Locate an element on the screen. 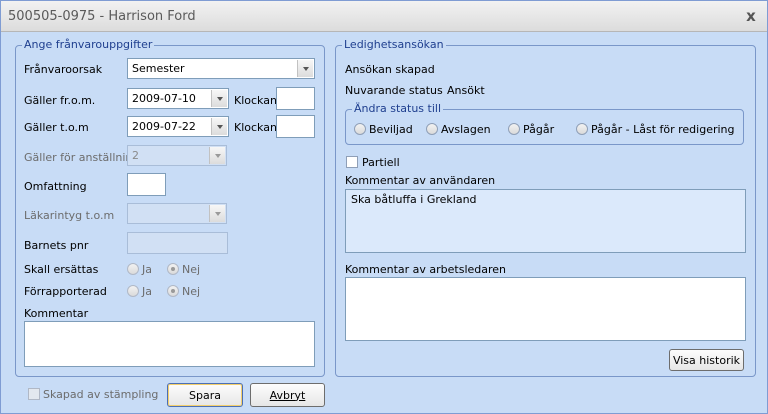 This screenshot has width=768, height=414. status-avslagen-label: Avslagen is located at coordinates (466, 129).